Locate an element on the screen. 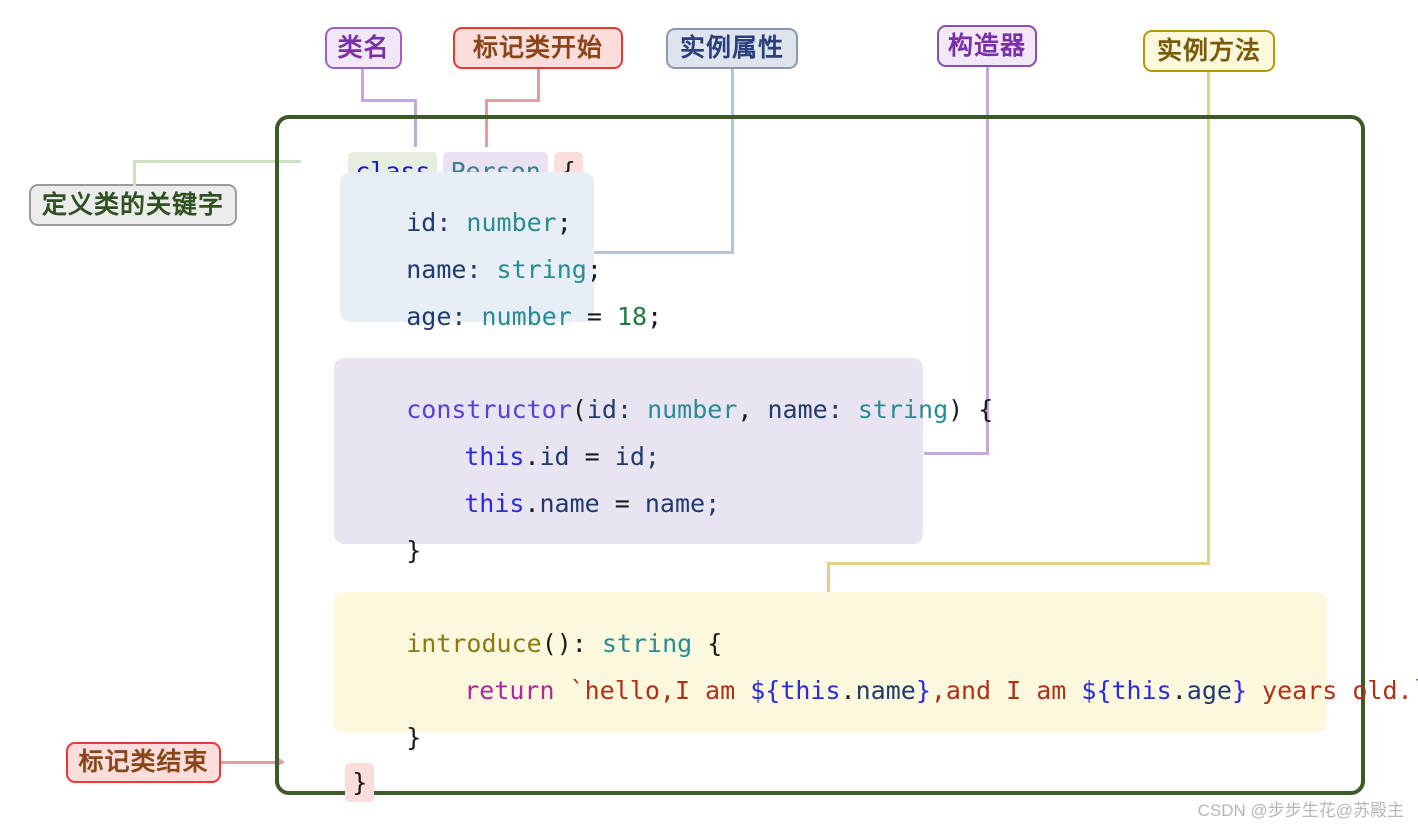 The image size is (1418, 825). code-token-prop-age-type: number is located at coordinates (519, 316).